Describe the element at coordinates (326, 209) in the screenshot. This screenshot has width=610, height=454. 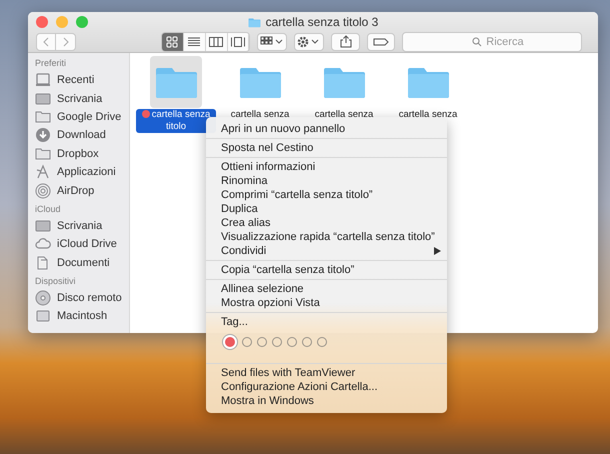
I see `menu-item: Duplica` at that location.